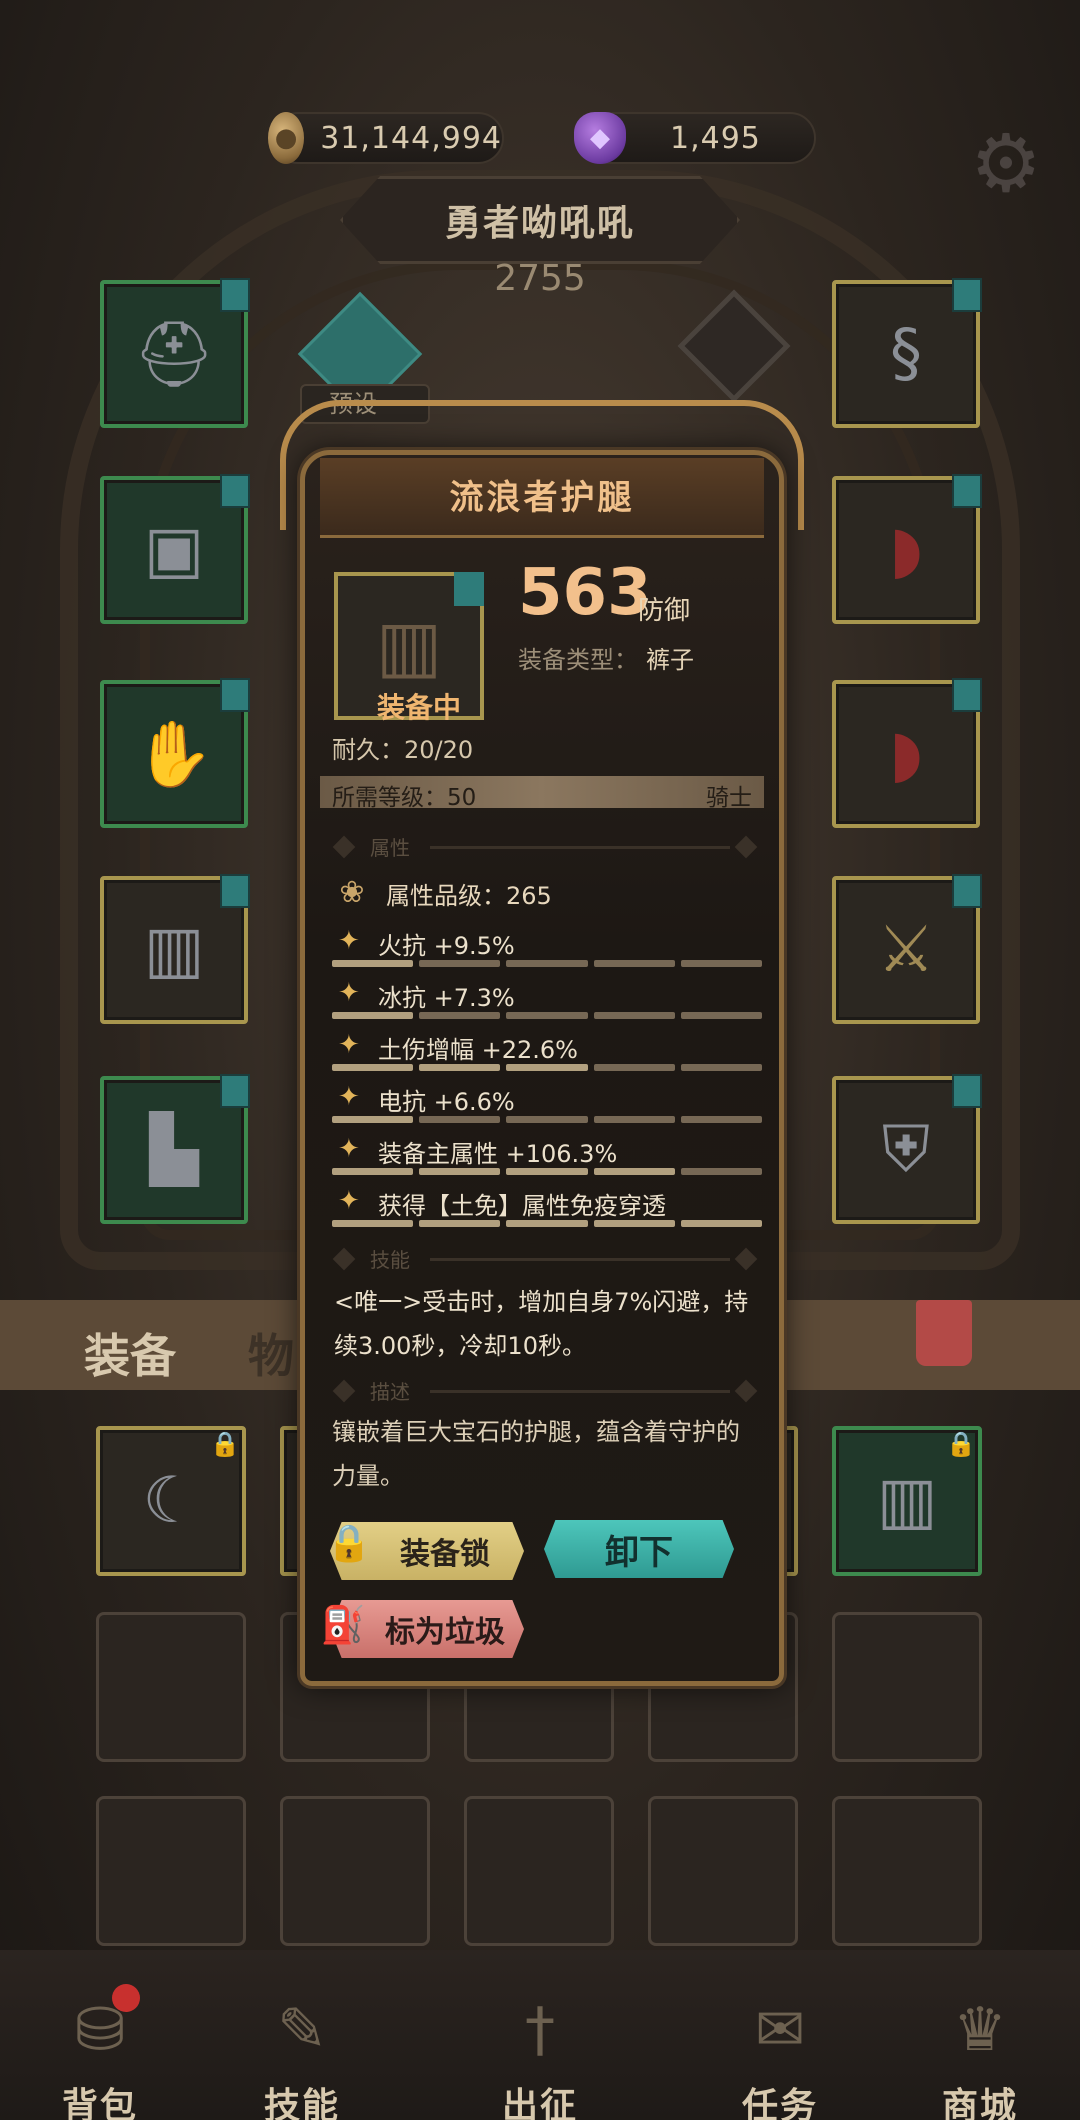 The width and height of the screenshot is (1080, 2120). I want to click on armor-icon: ▣, so click(174, 550).